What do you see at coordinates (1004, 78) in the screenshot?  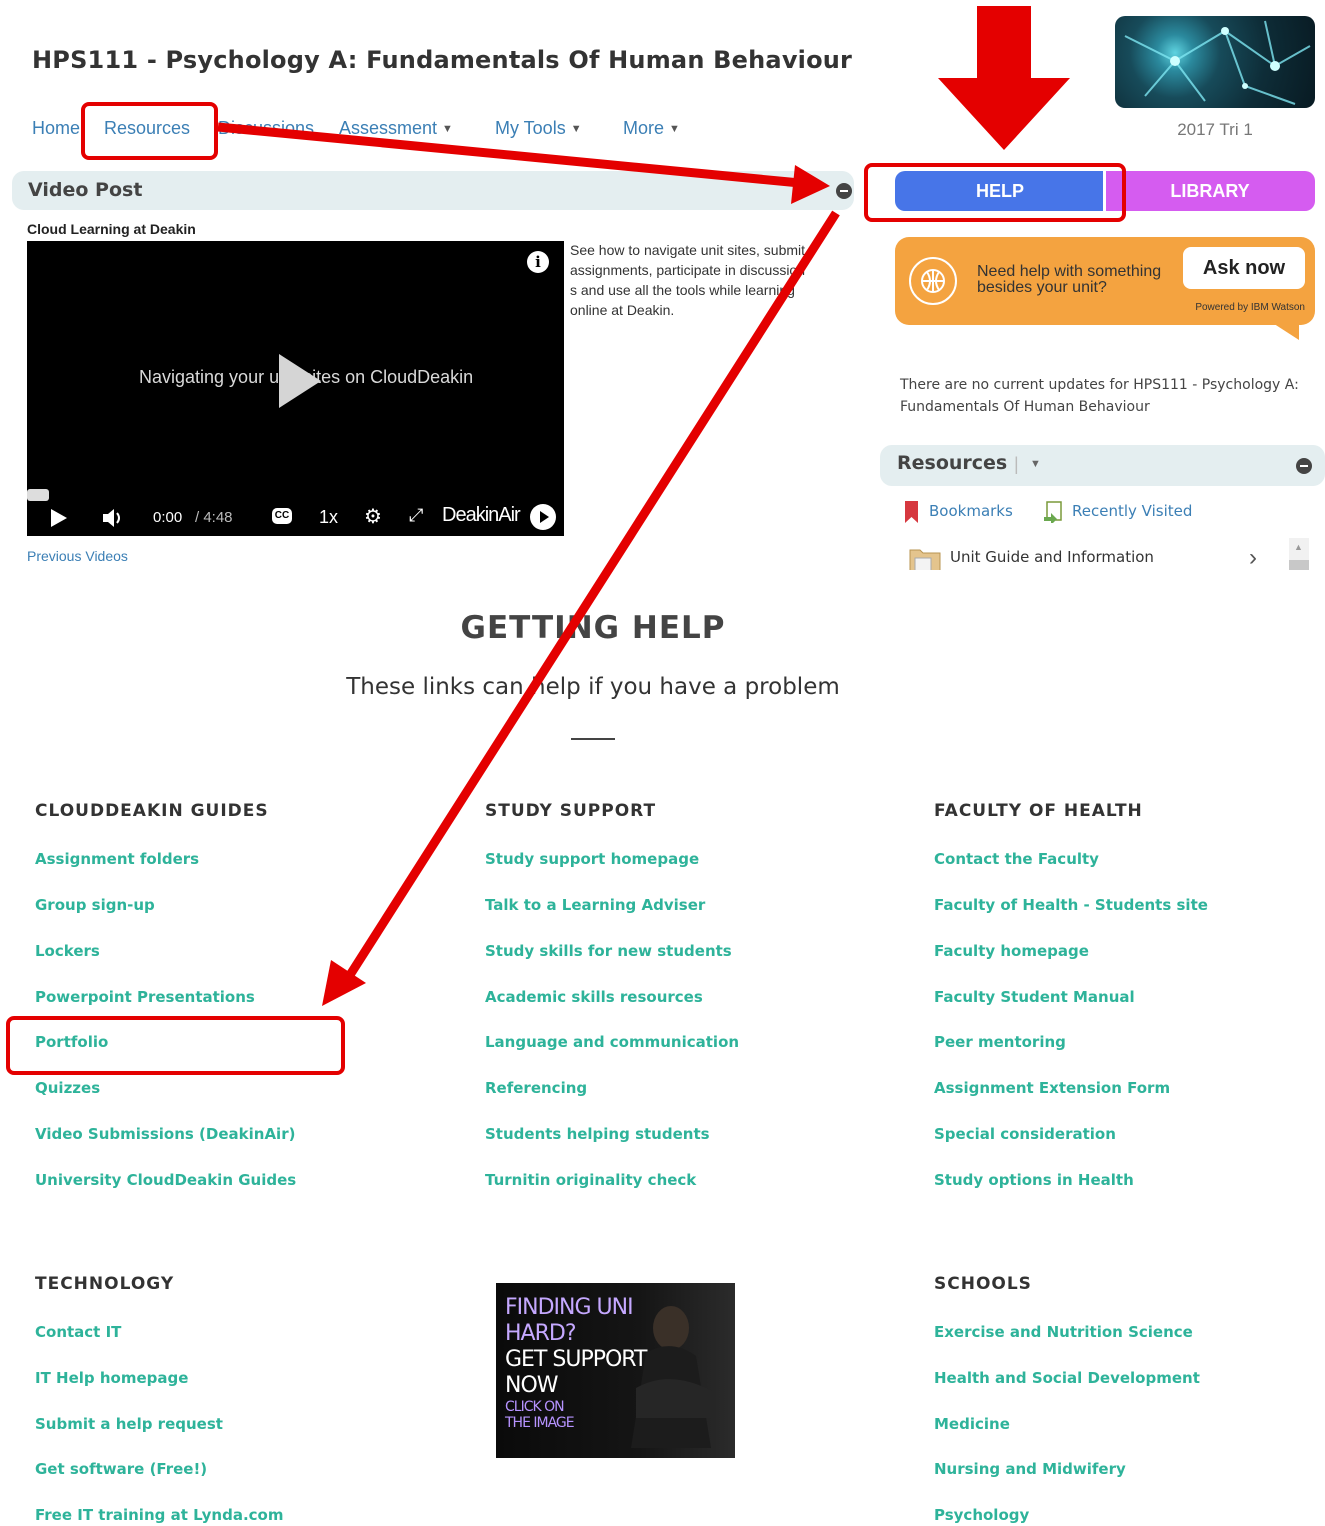 I see `down-arrow-icon` at bounding box center [1004, 78].